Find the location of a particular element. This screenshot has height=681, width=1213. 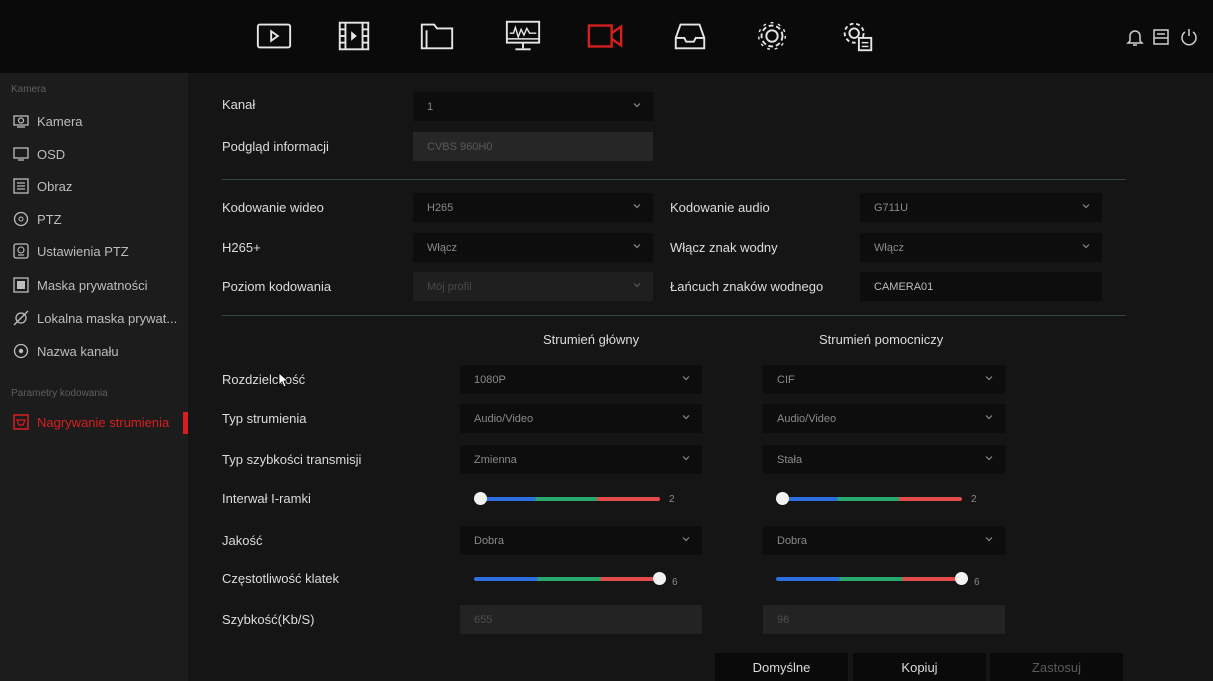

watermark-string-label: Łańcuch znaków wodnego is located at coordinates (747, 286).